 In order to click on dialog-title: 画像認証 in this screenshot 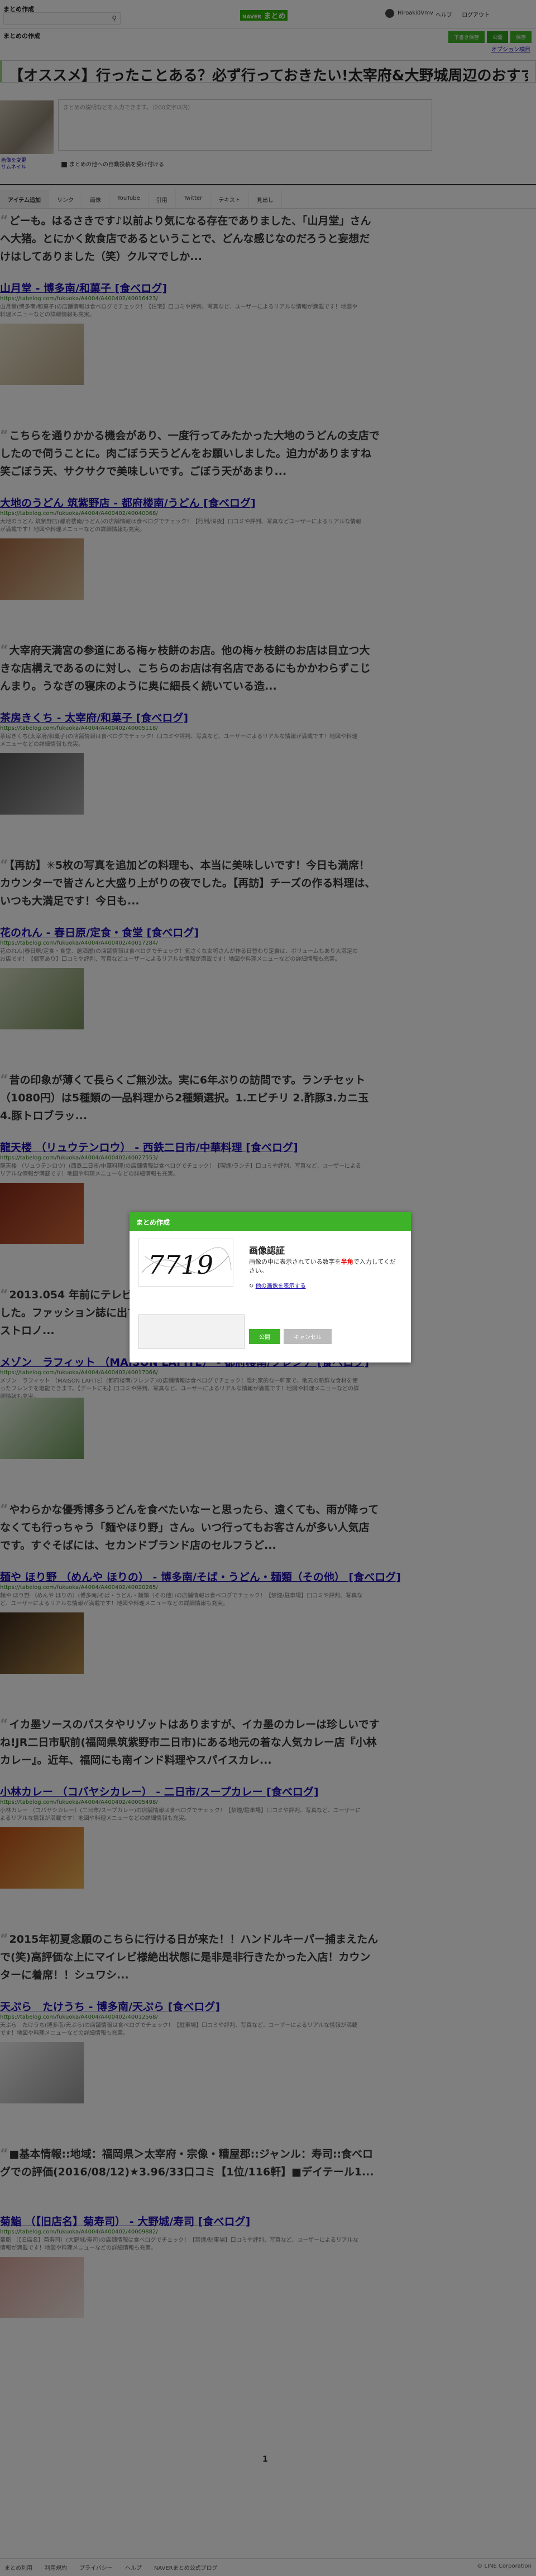, I will do `click(267, 1251)`.